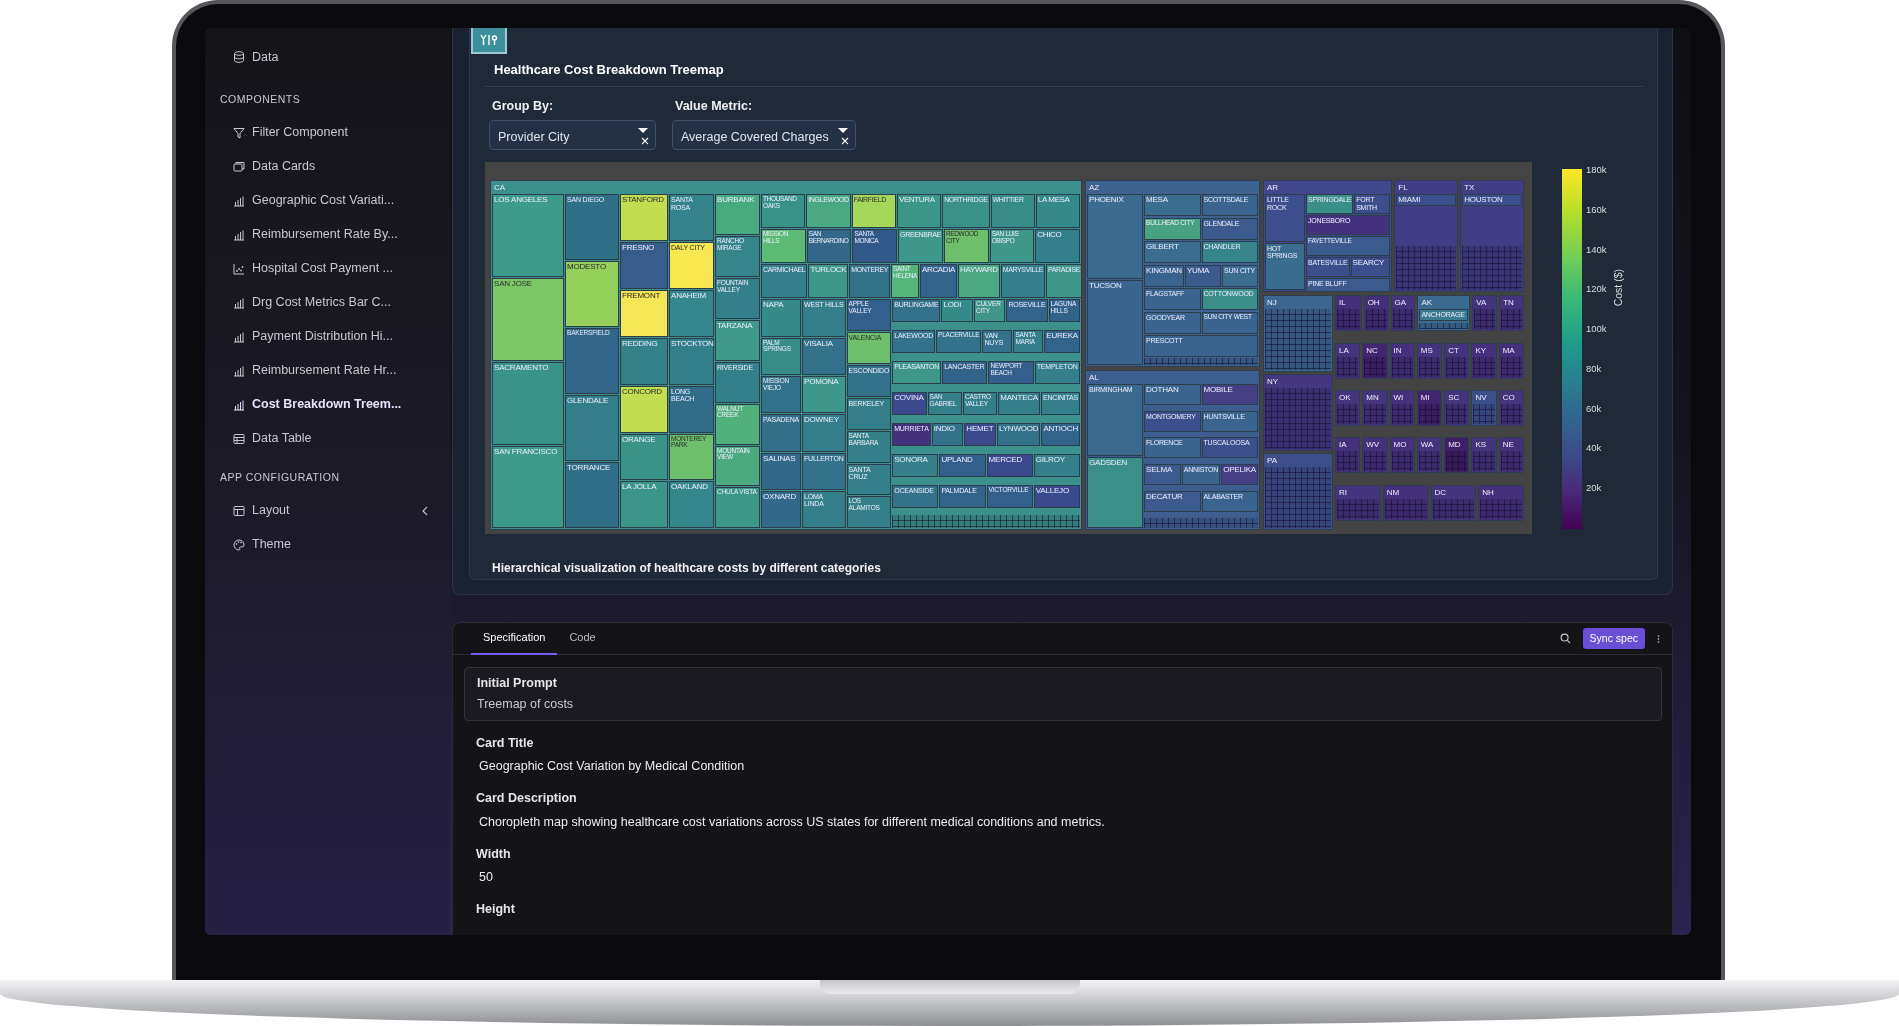  I want to click on sidebar-item: Theme, so click(248, 544).